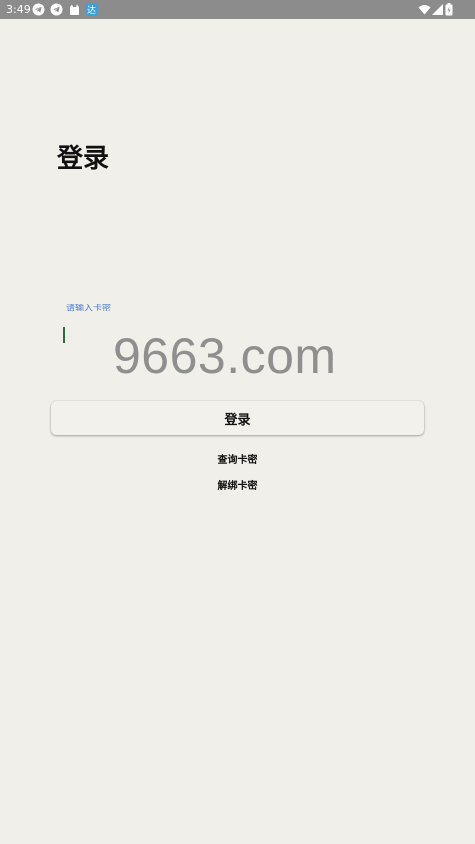  I want to click on cat-icon, so click(74, 9).